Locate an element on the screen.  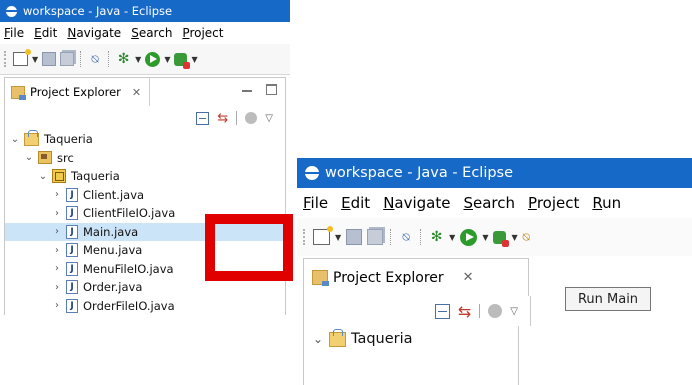
project-explorer-tab-bar: Project Explorer ✕ is located at coordinates (145, 91).